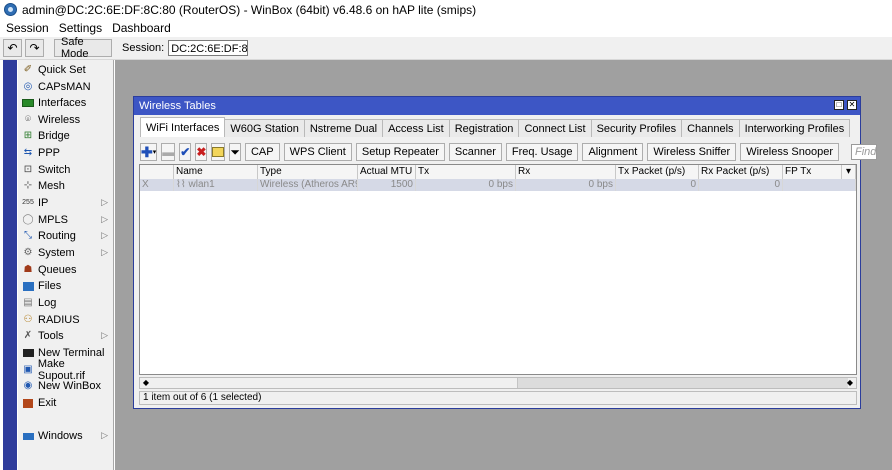  What do you see at coordinates (387, 172) in the screenshot?
I see `column-header-actual-mtu: Actual MTU` at bounding box center [387, 172].